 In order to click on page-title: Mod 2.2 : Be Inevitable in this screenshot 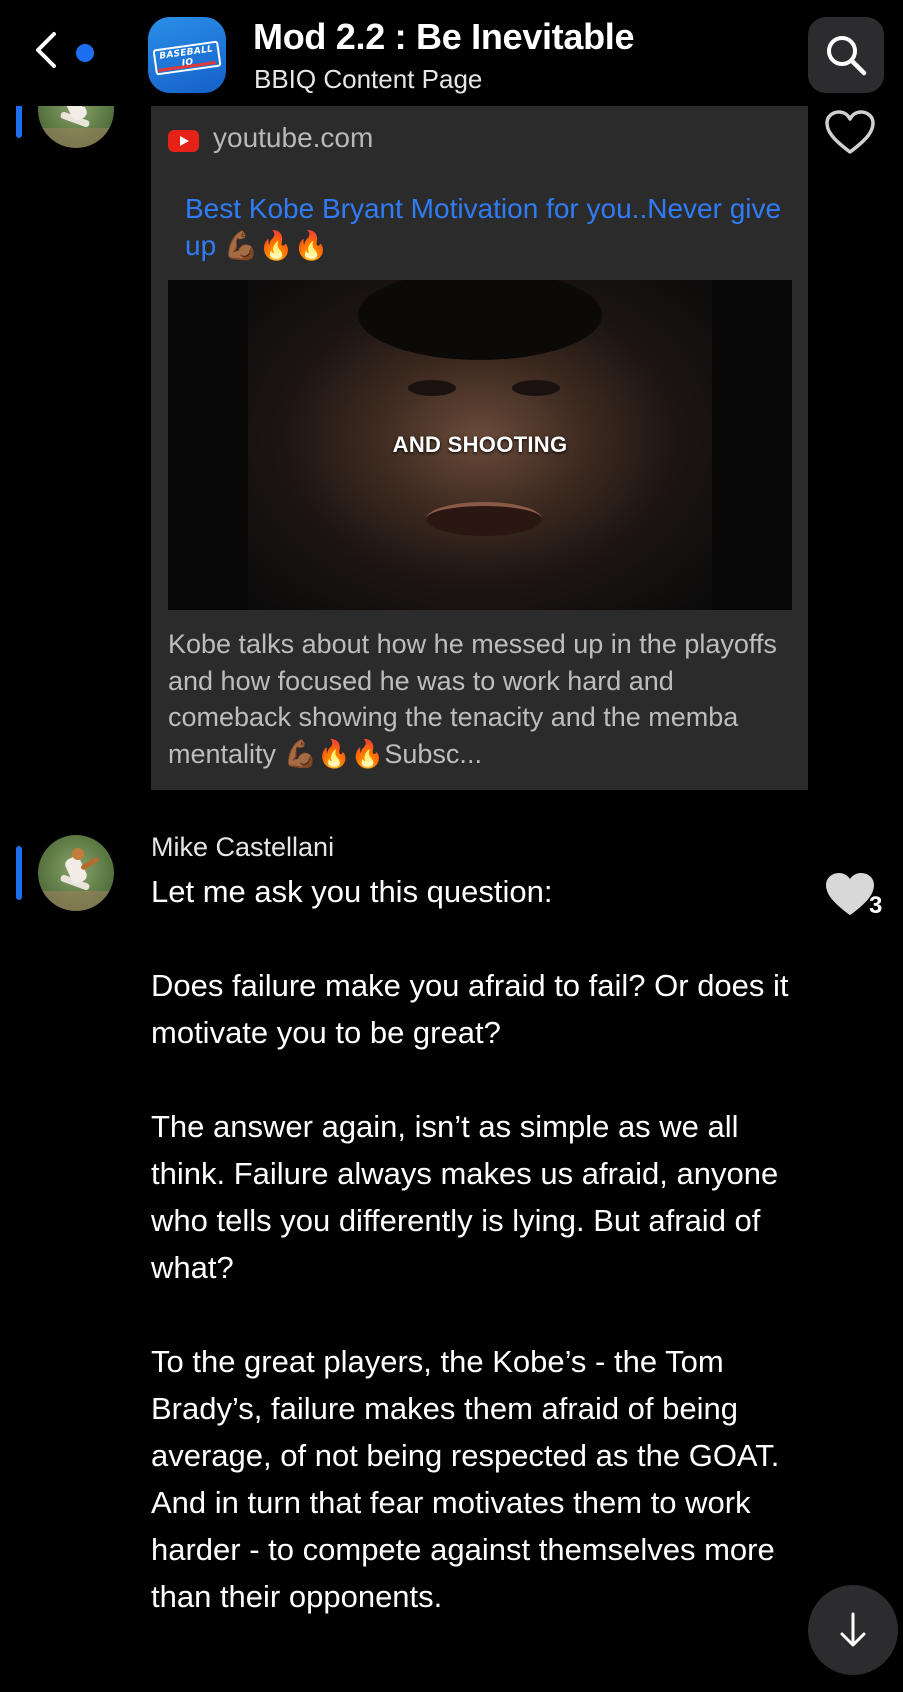, I will do `click(444, 37)`.